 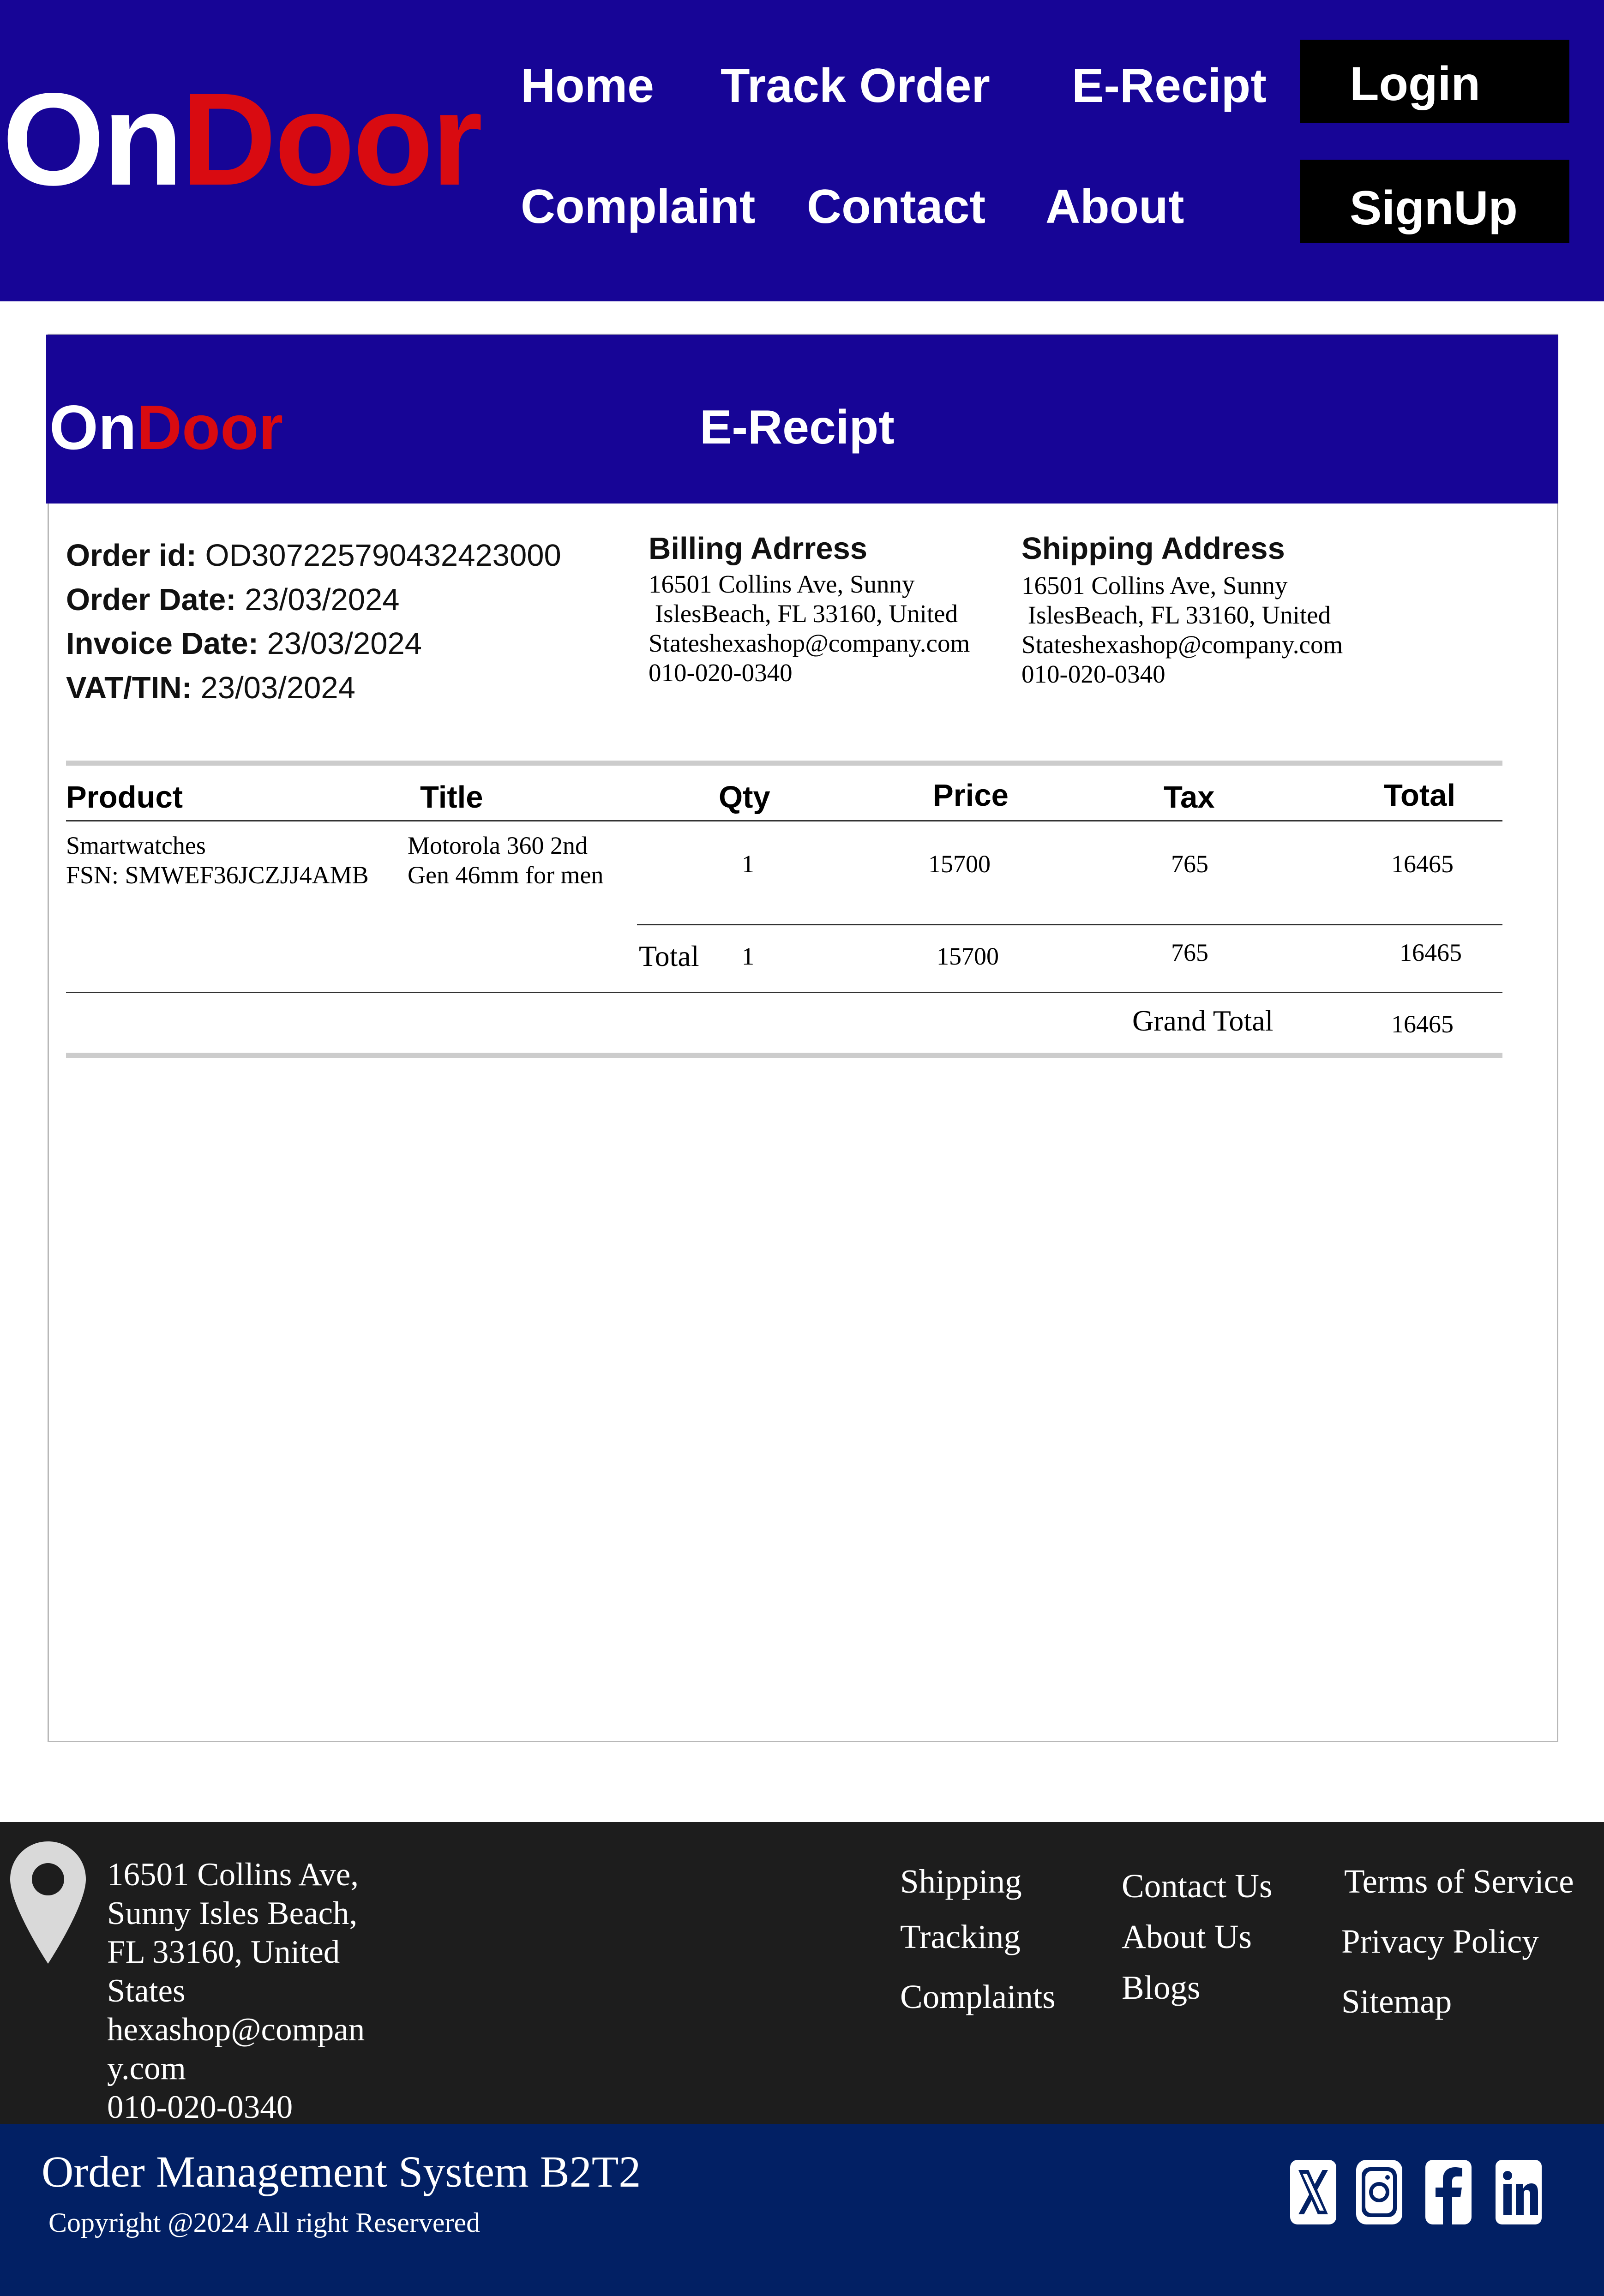 What do you see at coordinates (784, 1056) in the screenshot?
I see `table-bottom-divider` at bounding box center [784, 1056].